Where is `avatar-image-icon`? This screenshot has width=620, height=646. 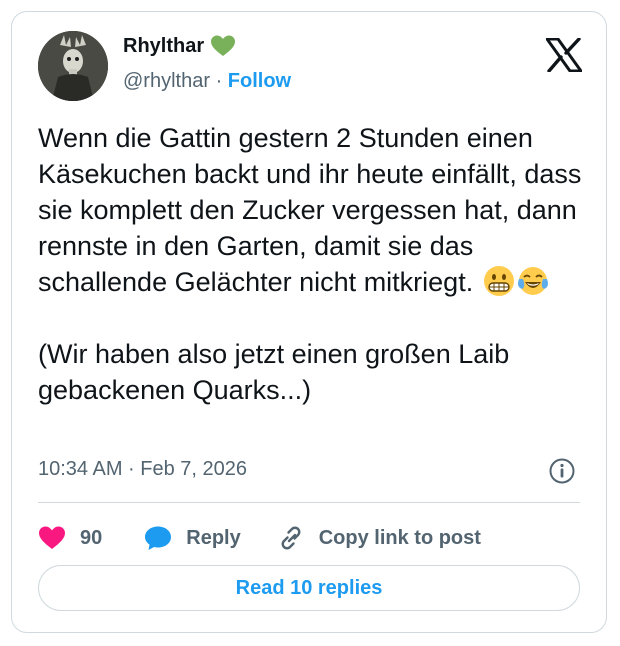
avatar-image-icon is located at coordinates (73, 66).